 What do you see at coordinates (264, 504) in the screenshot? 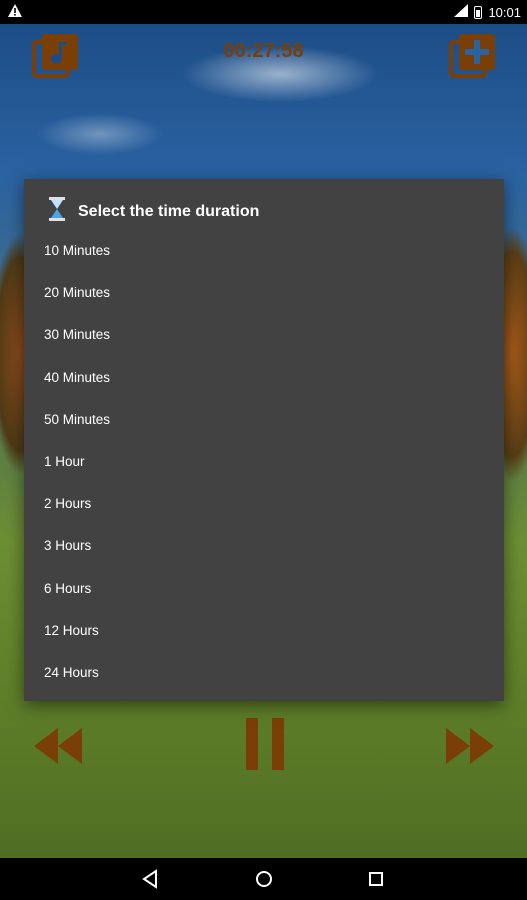
I see `duration-option-2-hours: 2 Hours` at bounding box center [264, 504].